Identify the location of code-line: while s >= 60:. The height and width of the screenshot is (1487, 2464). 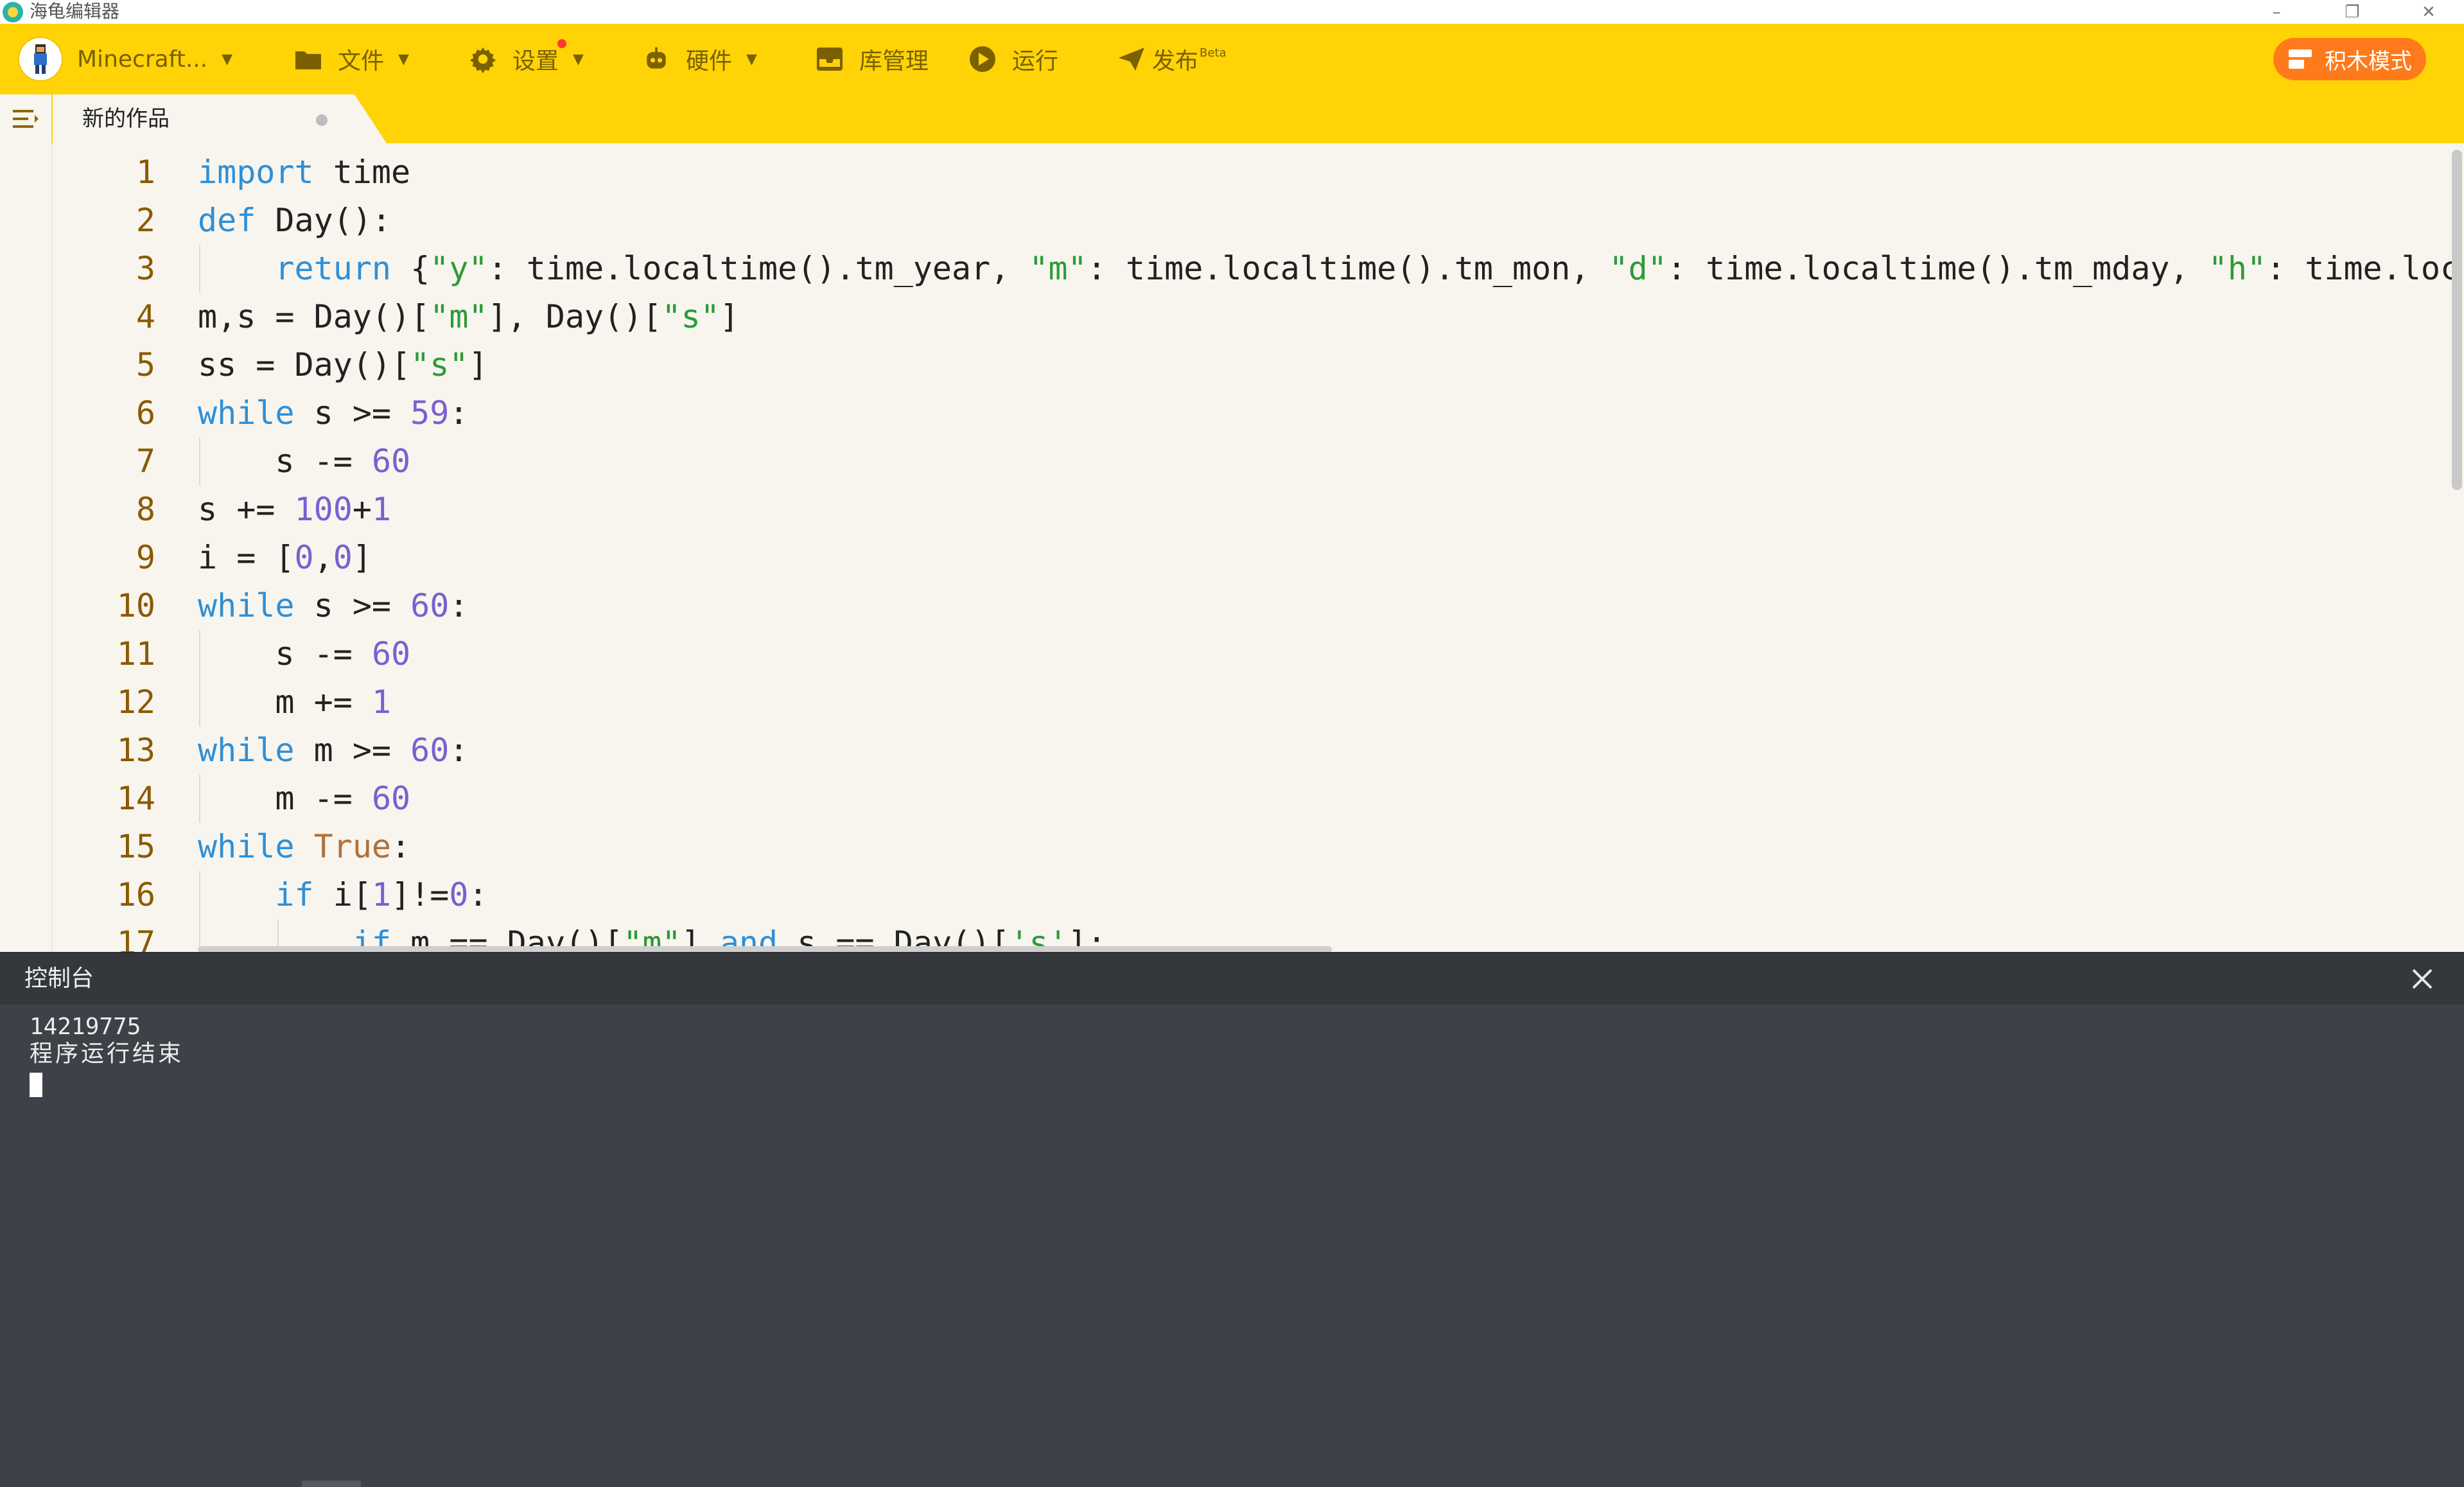
(1328, 606).